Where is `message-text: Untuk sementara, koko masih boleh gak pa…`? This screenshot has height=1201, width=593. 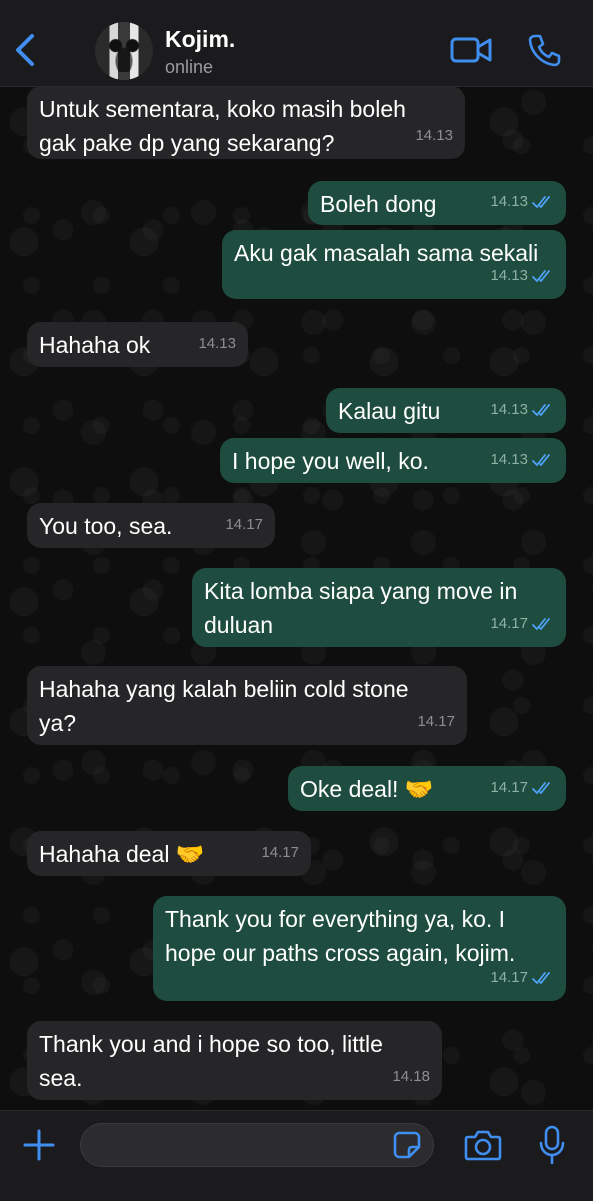 message-text: Untuk sementara, koko masih boleh gak pa… is located at coordinates (222, 126).